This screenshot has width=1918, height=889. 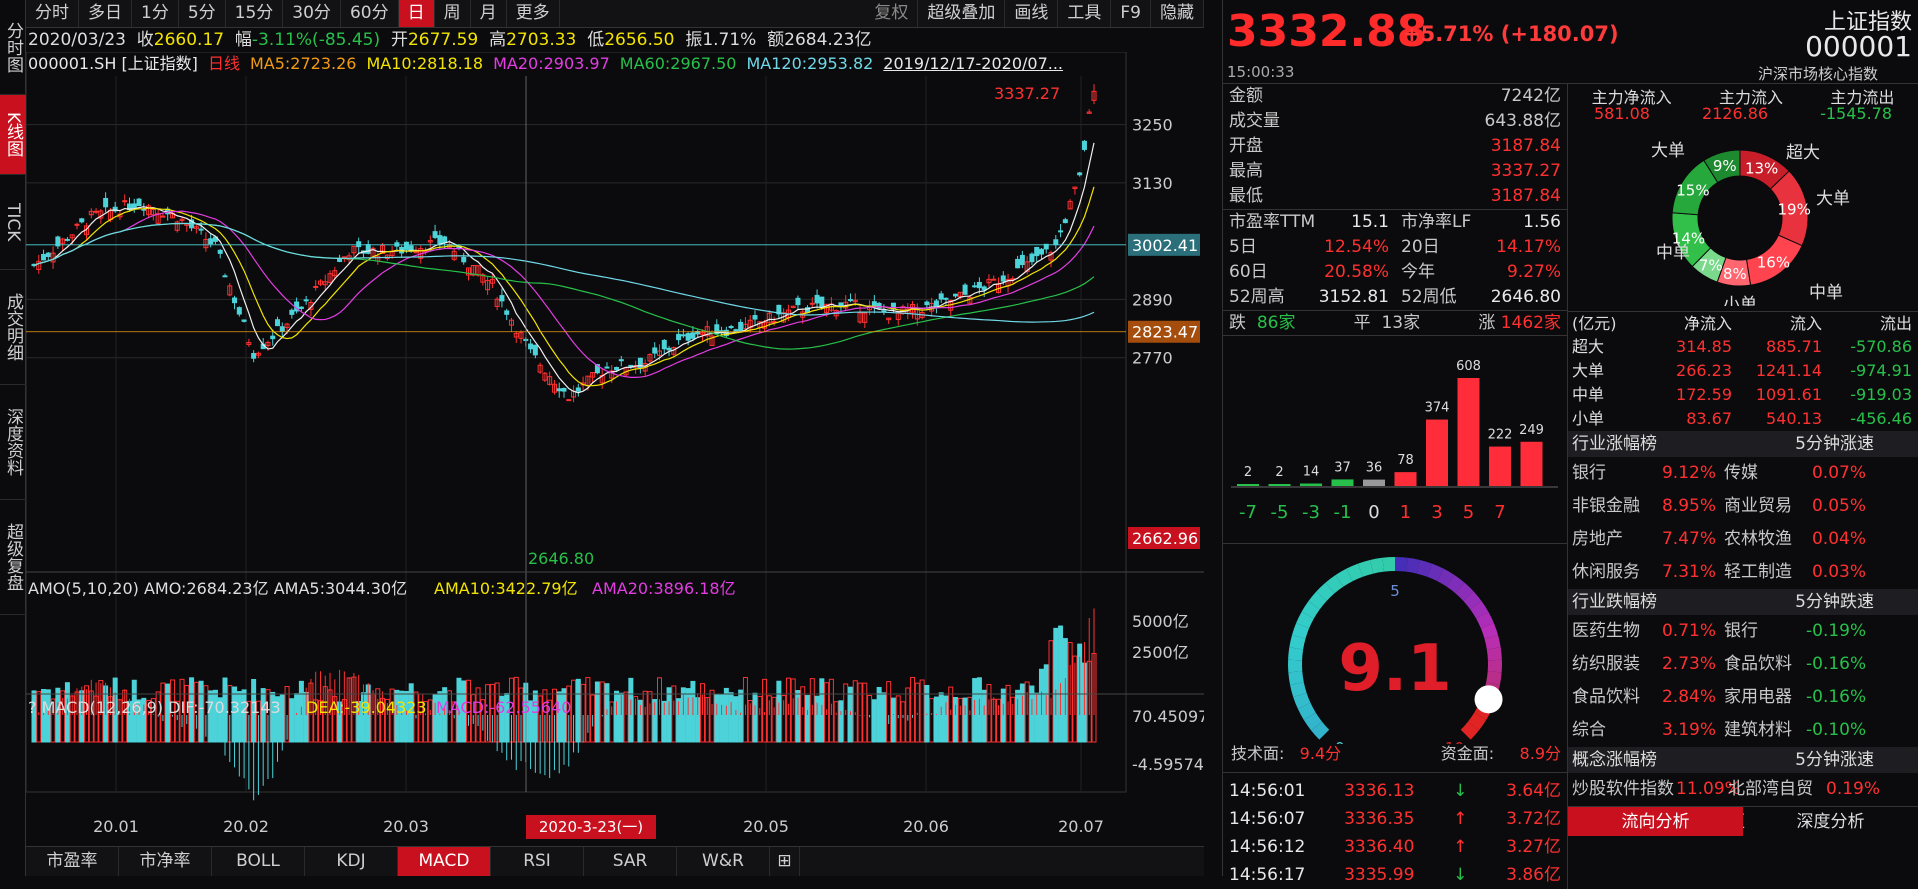 What do you see at coordinates (165, 861) in the screenshot?
I see `ind-pb: 市净率` at bounding box center [165, 861].